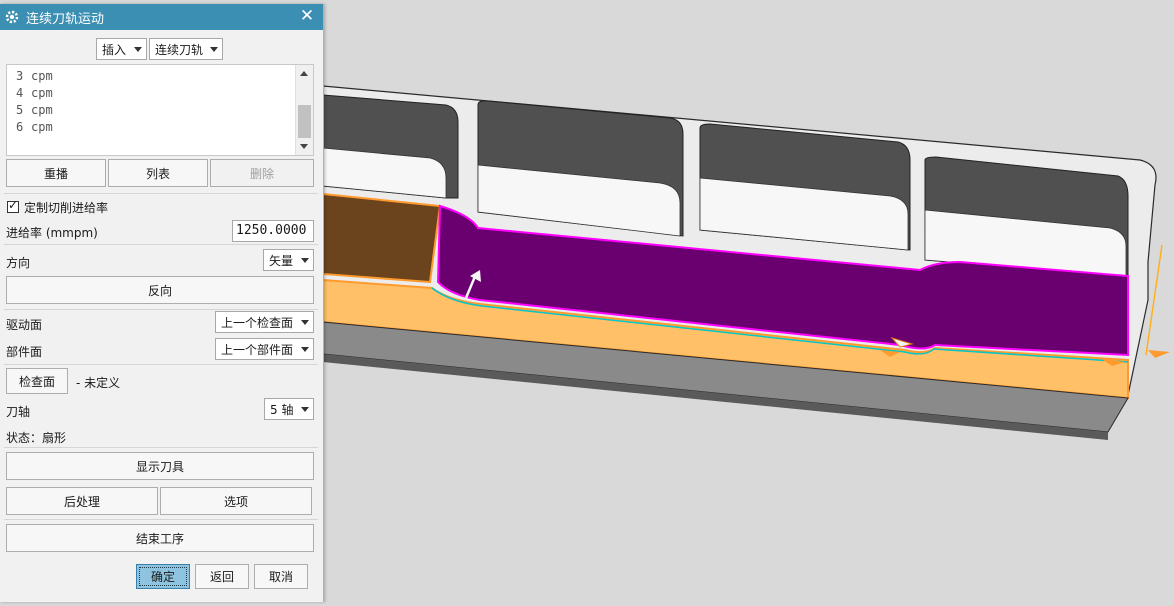  Describe the element at coordinates (158, 173) in the screenshot. I see `list-button: 列表` at that location.